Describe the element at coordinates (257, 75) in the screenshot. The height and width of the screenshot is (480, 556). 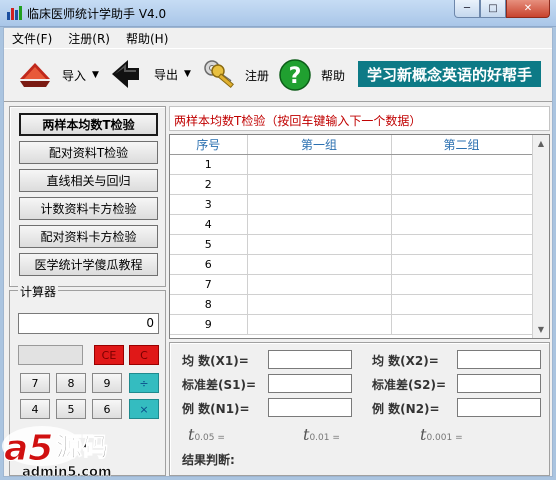
I see `register-label: 注册` at that location.